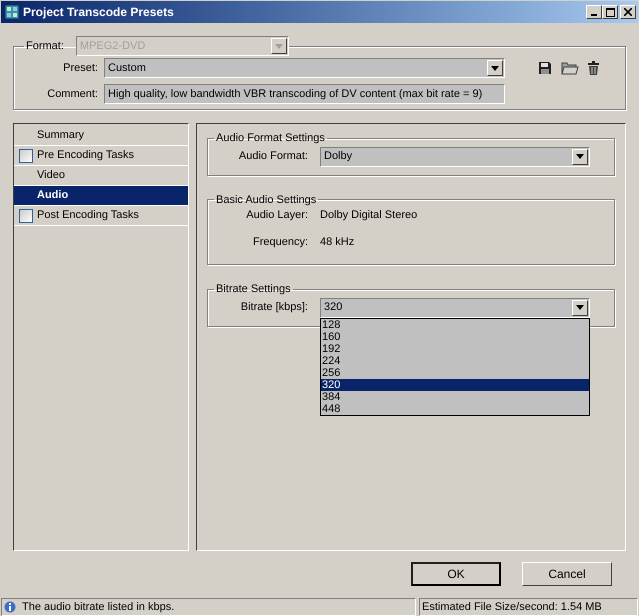 The width and height of the screenshot is (639, 616). Describe the element at coordinates (273, 156) in the screenshot. I see `field-label: Audio Format:` at that location.